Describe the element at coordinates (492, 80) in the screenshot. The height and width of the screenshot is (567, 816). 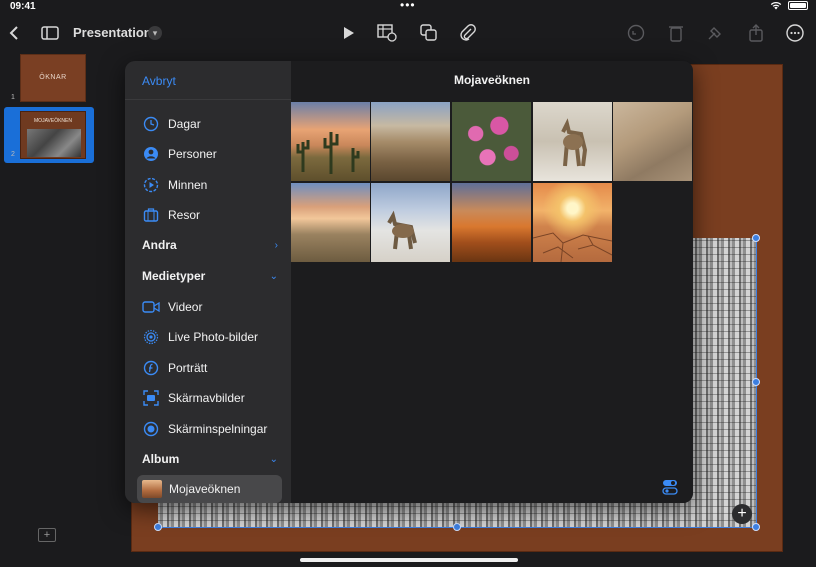
I see `album-title: Mojaveöknen` at that location.